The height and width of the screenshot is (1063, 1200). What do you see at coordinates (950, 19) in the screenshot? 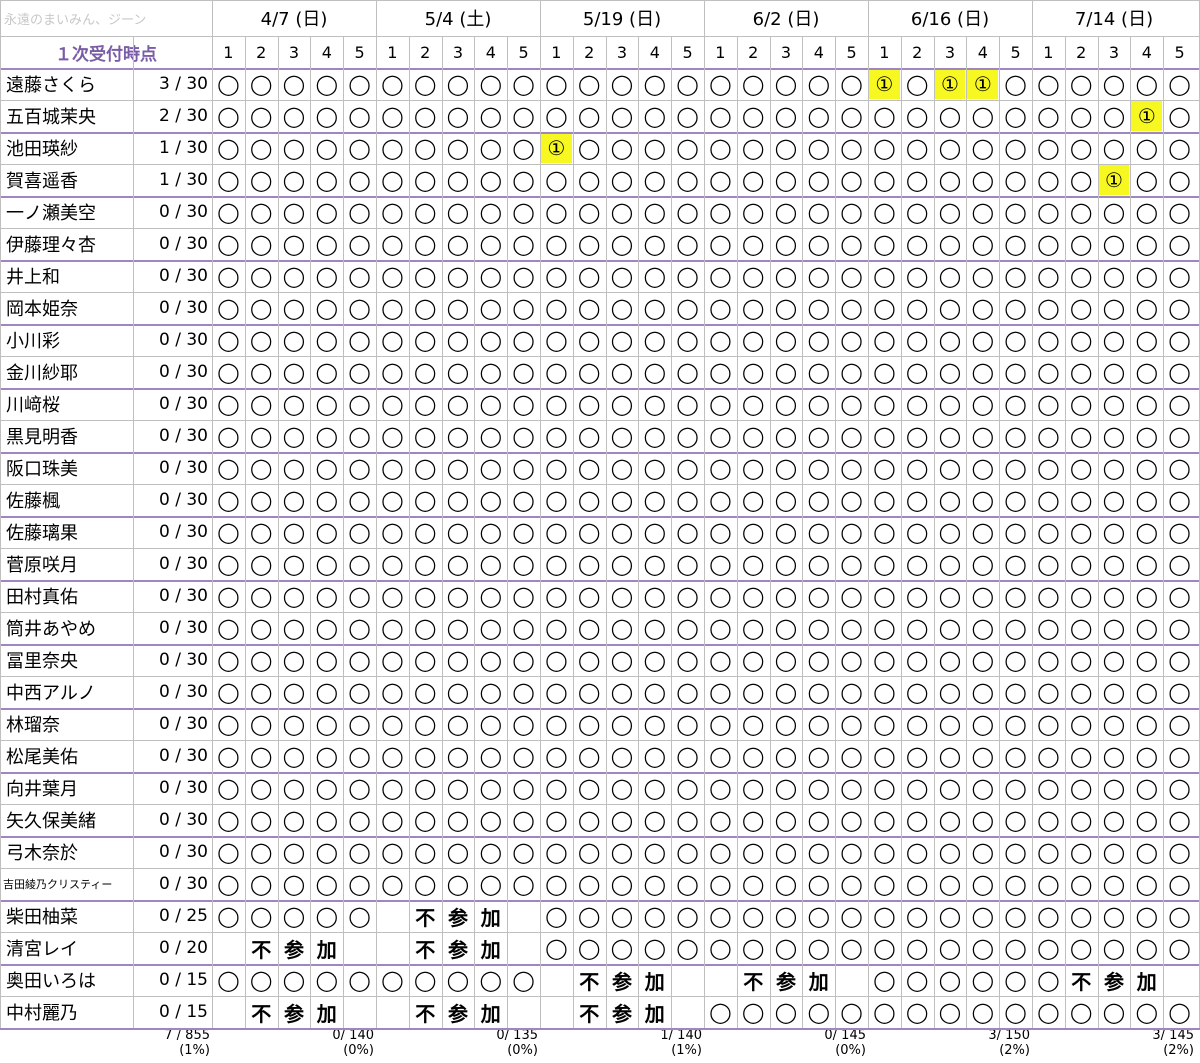
I see `date-header: 6/16 (日)` at bounding box center [950, 19].